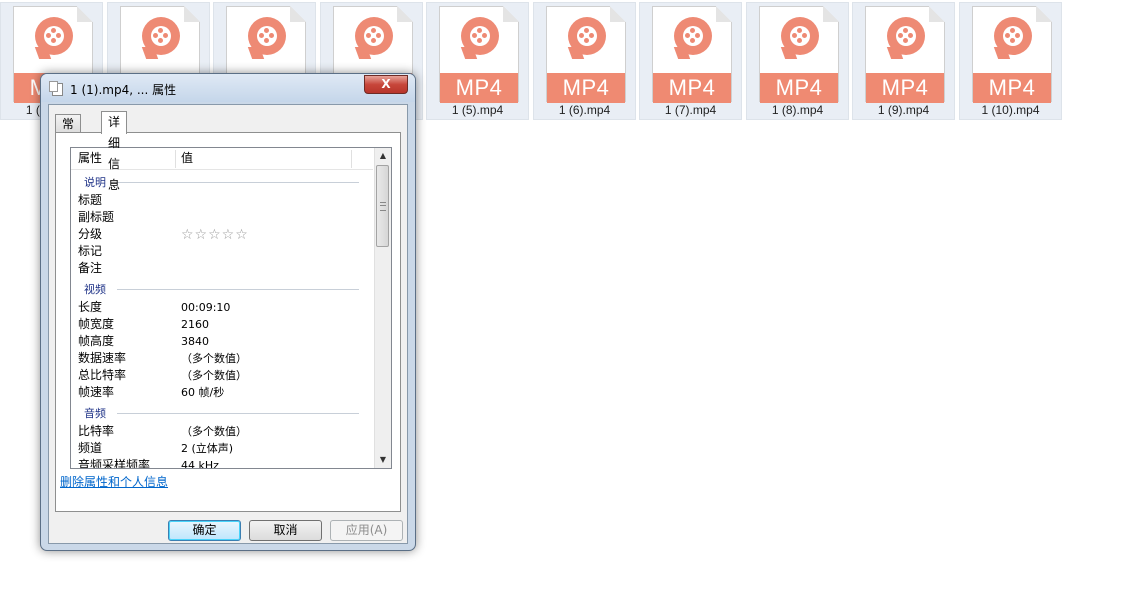 The image size is (1140, 597). I want to click on close-button: X, so click(386, 84).